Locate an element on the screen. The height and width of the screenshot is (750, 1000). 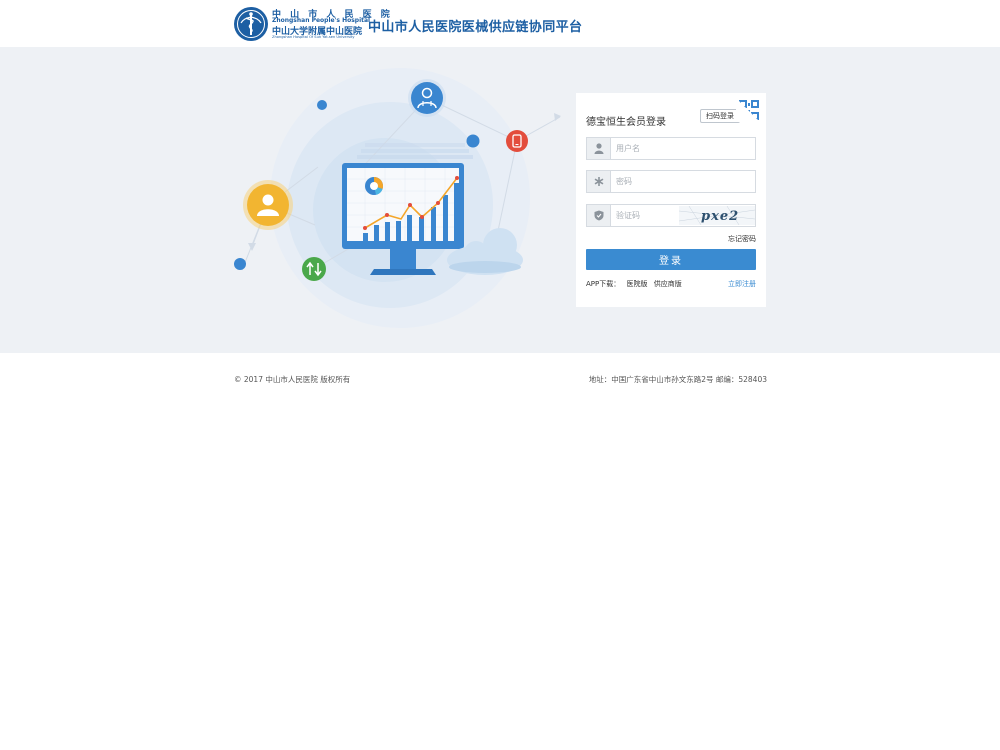
user-node is located at coordinates (268, 205).